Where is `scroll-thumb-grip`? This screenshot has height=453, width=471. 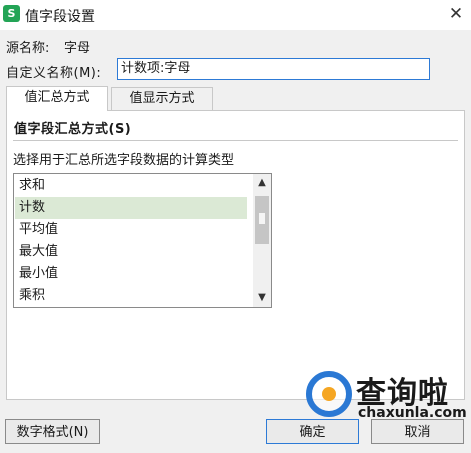
scroll-thumb-grip is located at coordinates (262, 218).